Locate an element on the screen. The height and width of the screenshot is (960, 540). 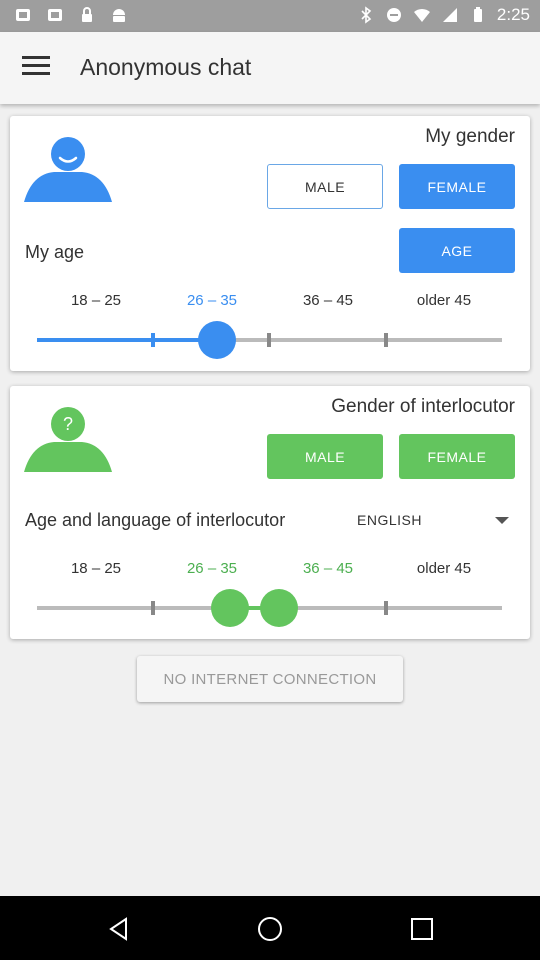
home-icon is located at coordinates (270, 929).